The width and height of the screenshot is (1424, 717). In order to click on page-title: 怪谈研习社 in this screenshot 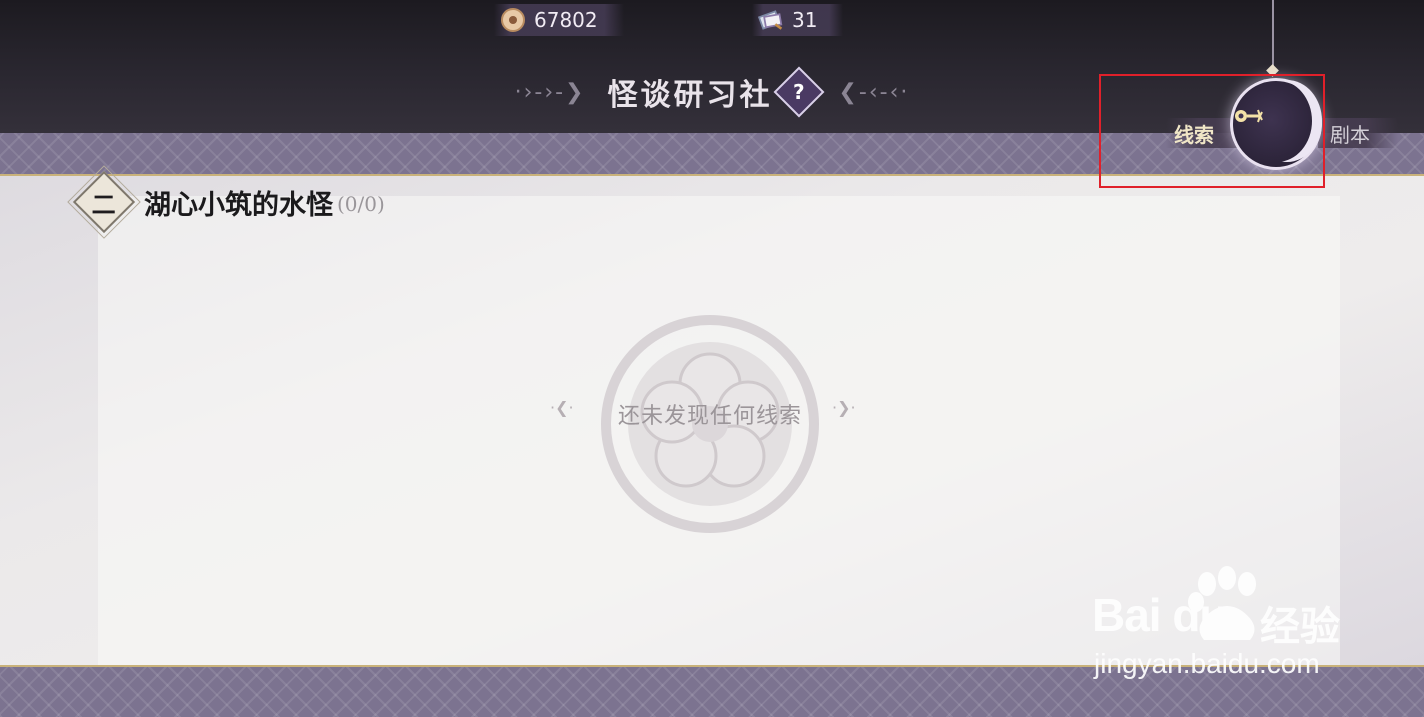, I will do `click(690, 95)`.